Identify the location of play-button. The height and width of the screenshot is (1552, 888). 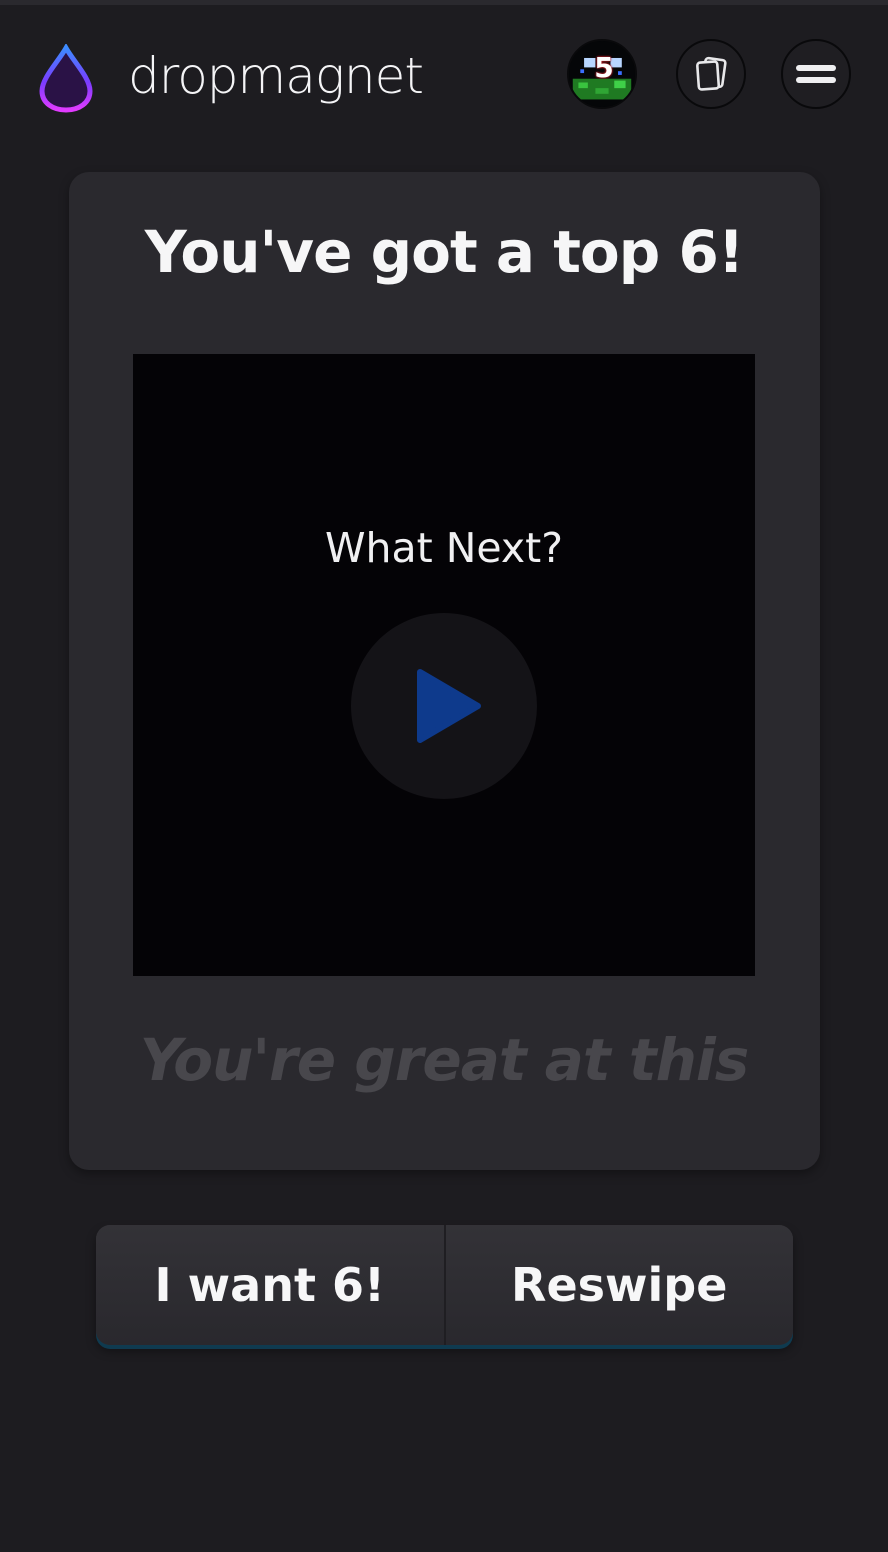
(444, 706).